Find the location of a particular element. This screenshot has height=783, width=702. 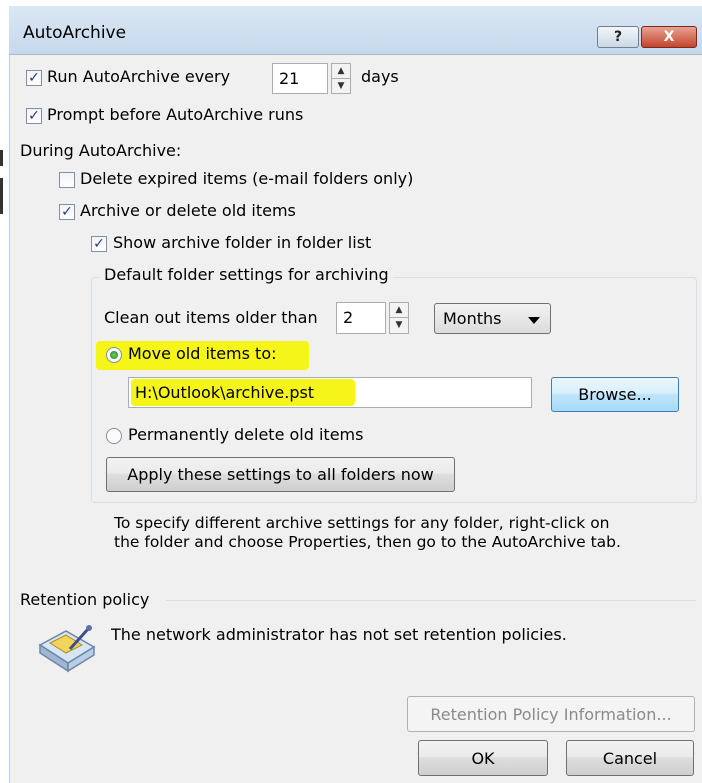

permanently-delete-radio is located at coordinates (114, 436).